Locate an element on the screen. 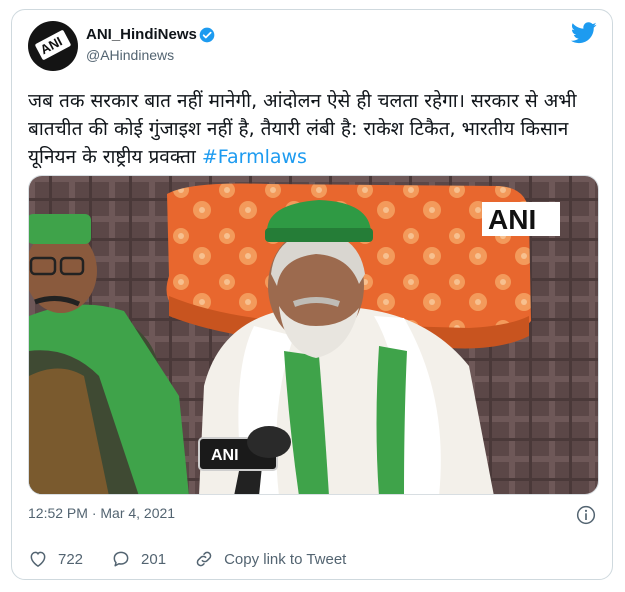 Image resolution: width=625 pixels, height=592 pixels. like-button: 722 is located at coordinates (55, 559).